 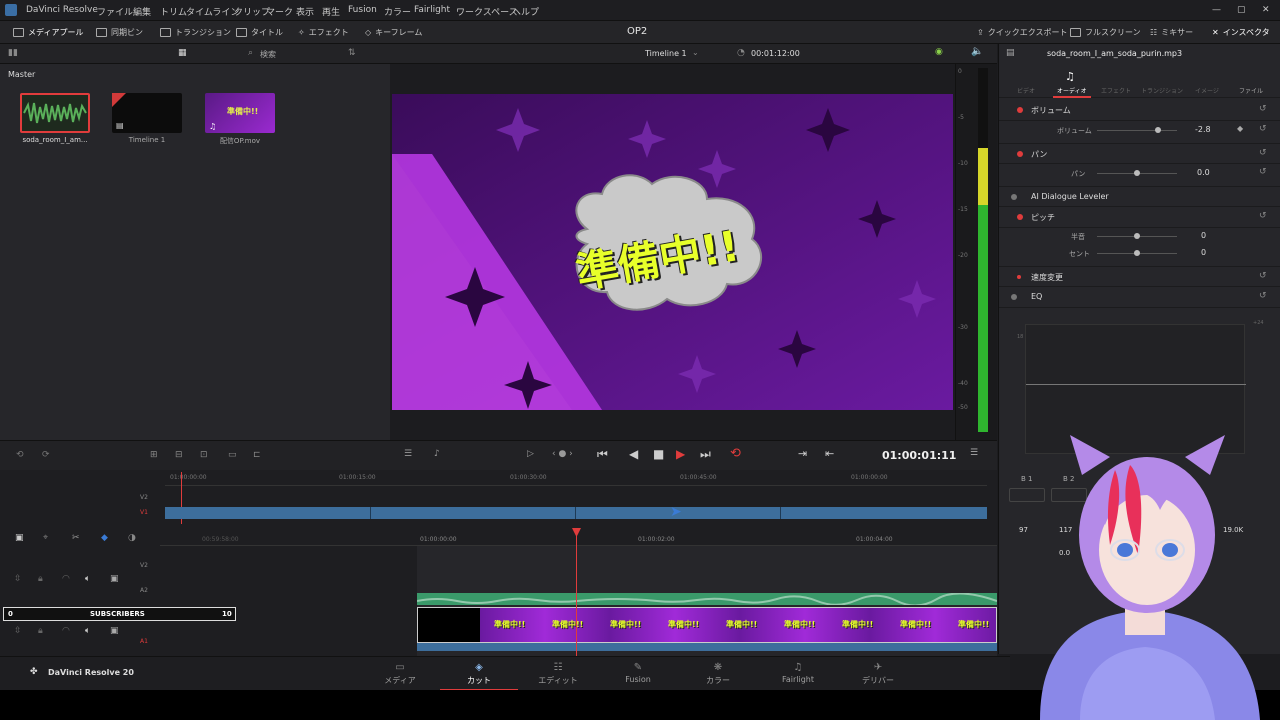 I want to click on inspector-button: ✕ インスペクタ, so click(x=1241, y=32).